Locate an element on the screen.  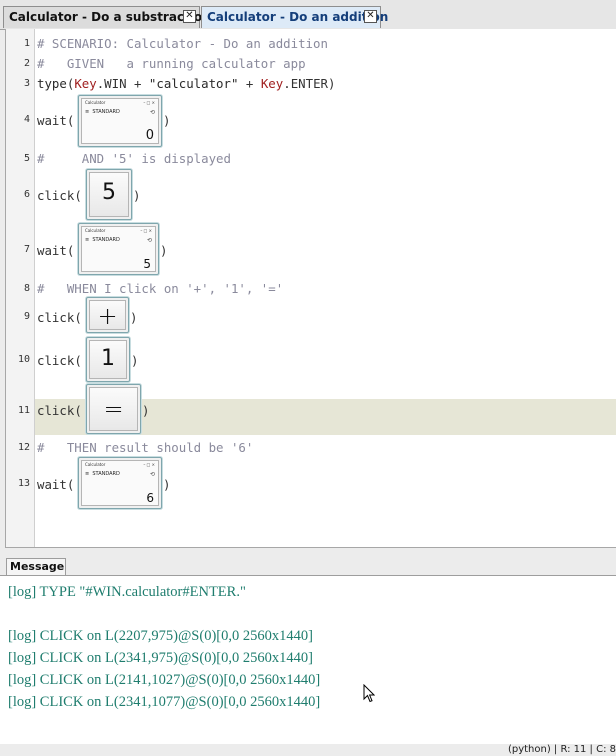
calculator-screenshot-pattern: Calculator – □ × ≡ STANDARD ⟲ 0 is located at coordinates (120, 121).